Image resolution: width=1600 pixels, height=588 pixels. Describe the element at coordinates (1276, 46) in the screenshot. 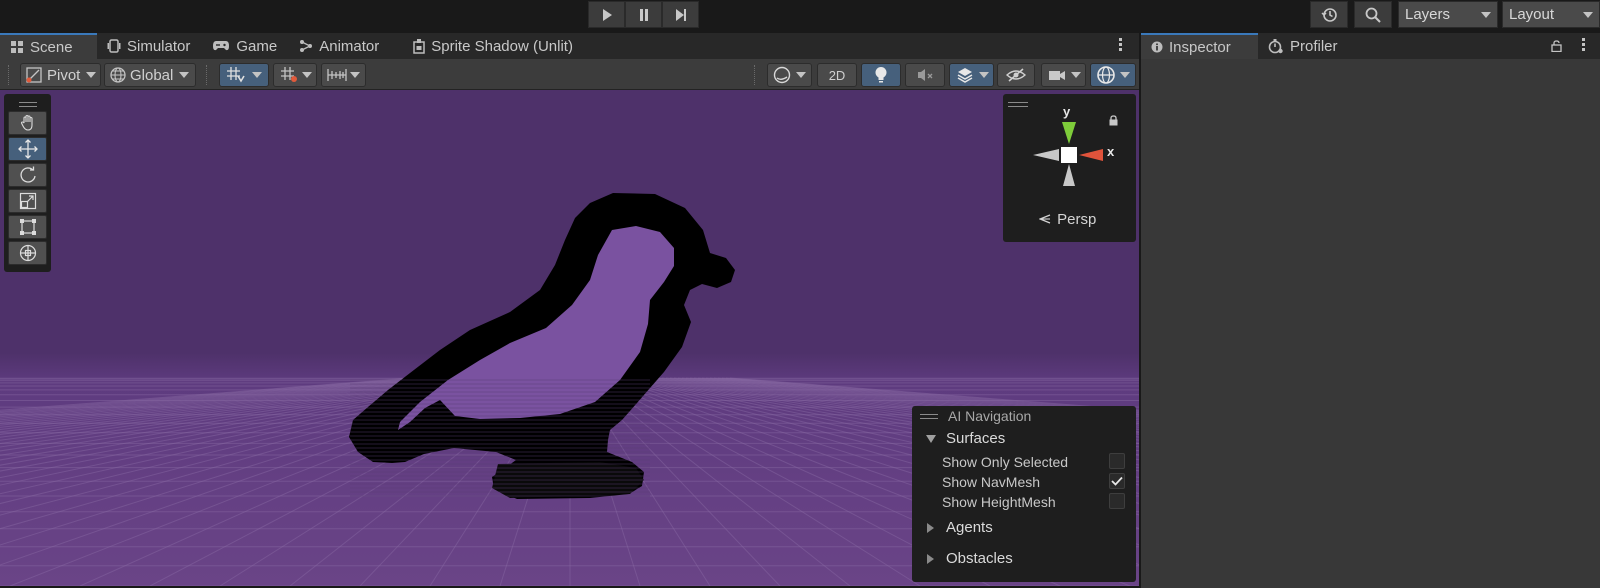

I see `profiler-icon` at that location.